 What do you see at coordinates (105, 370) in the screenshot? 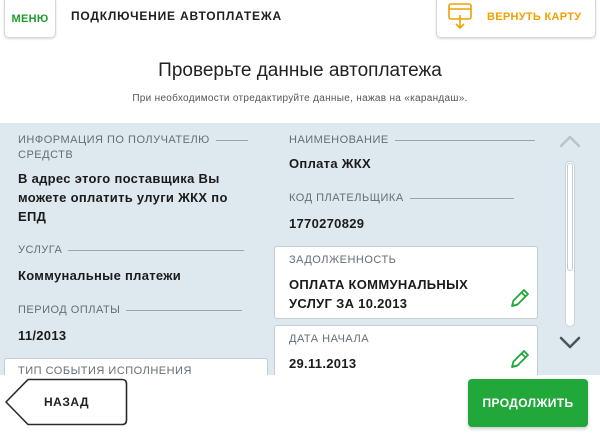
I see `event-type-label: ТИП СОБЫТИЯ ИСПОЛНЕНИЯ` at bounding box center [105, 370].